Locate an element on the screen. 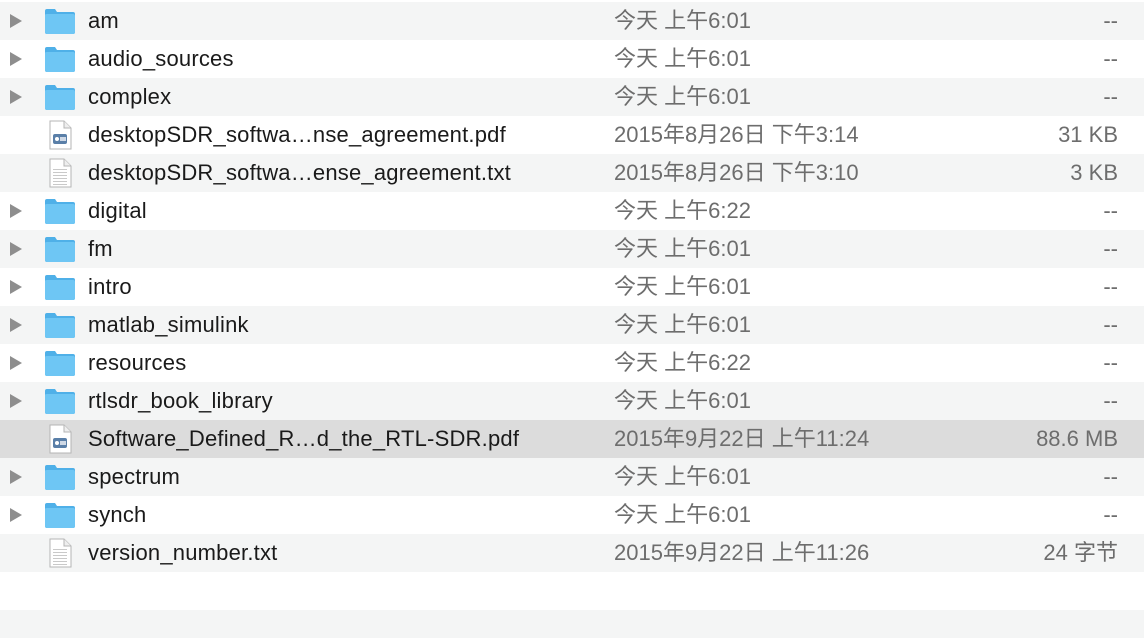 The image size is (1144, 638). file-name: rtlsdr_book_library is located at coordinates (180, 400).